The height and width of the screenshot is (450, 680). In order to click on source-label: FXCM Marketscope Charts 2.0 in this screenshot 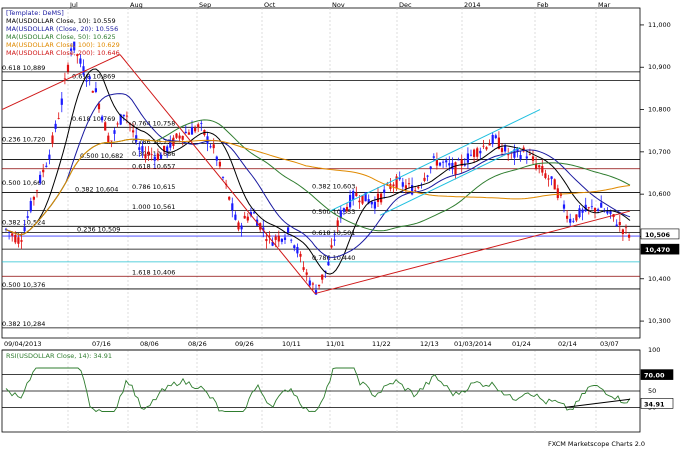, I will do `click(596, 444)`.